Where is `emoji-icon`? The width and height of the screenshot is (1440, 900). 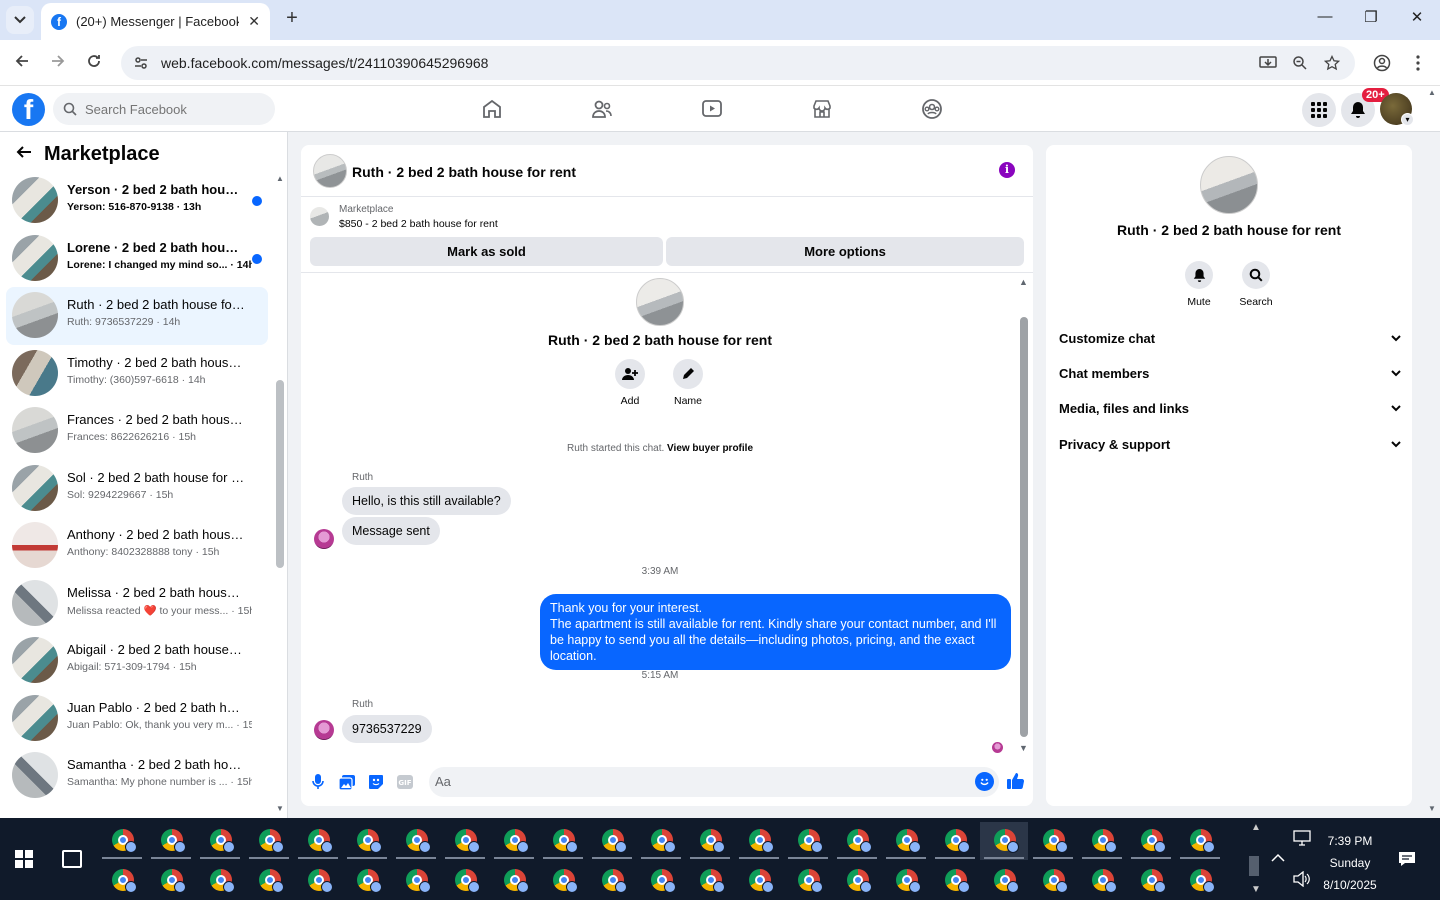 emoji-icon is located at coordinates (984, 781).